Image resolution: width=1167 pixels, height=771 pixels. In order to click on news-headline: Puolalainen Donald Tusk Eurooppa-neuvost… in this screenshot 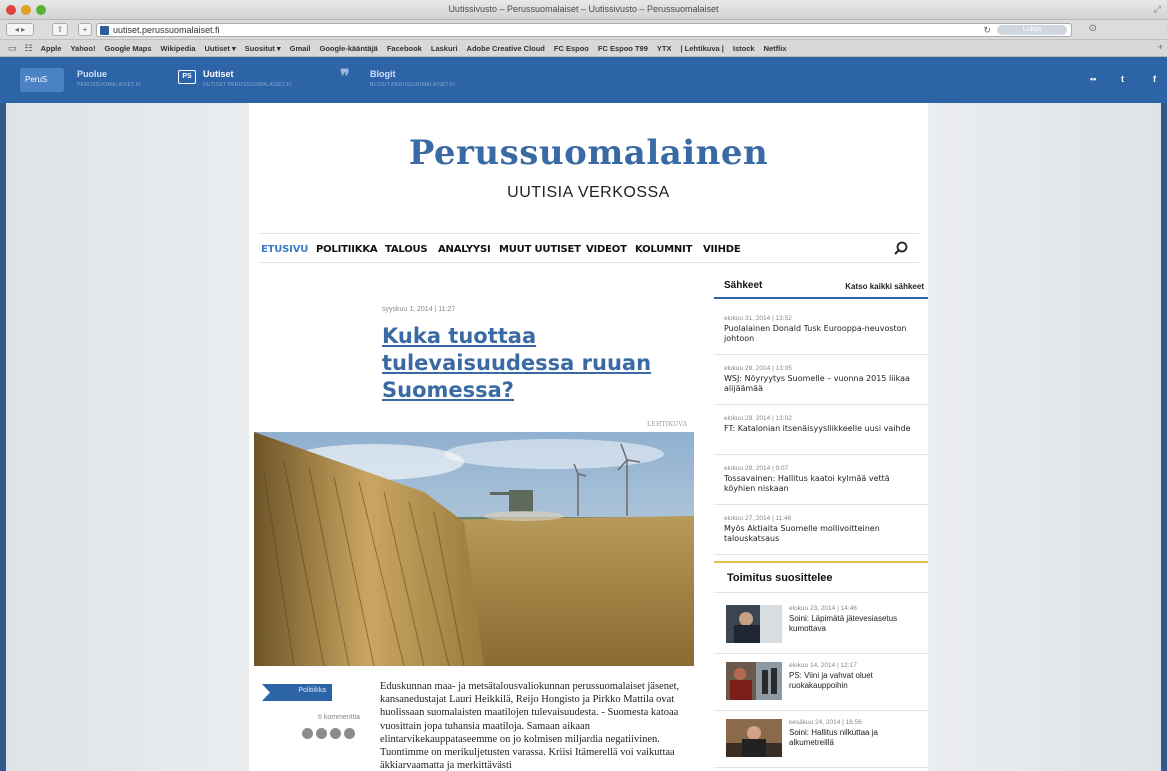, I will do `click(821, 334)`.